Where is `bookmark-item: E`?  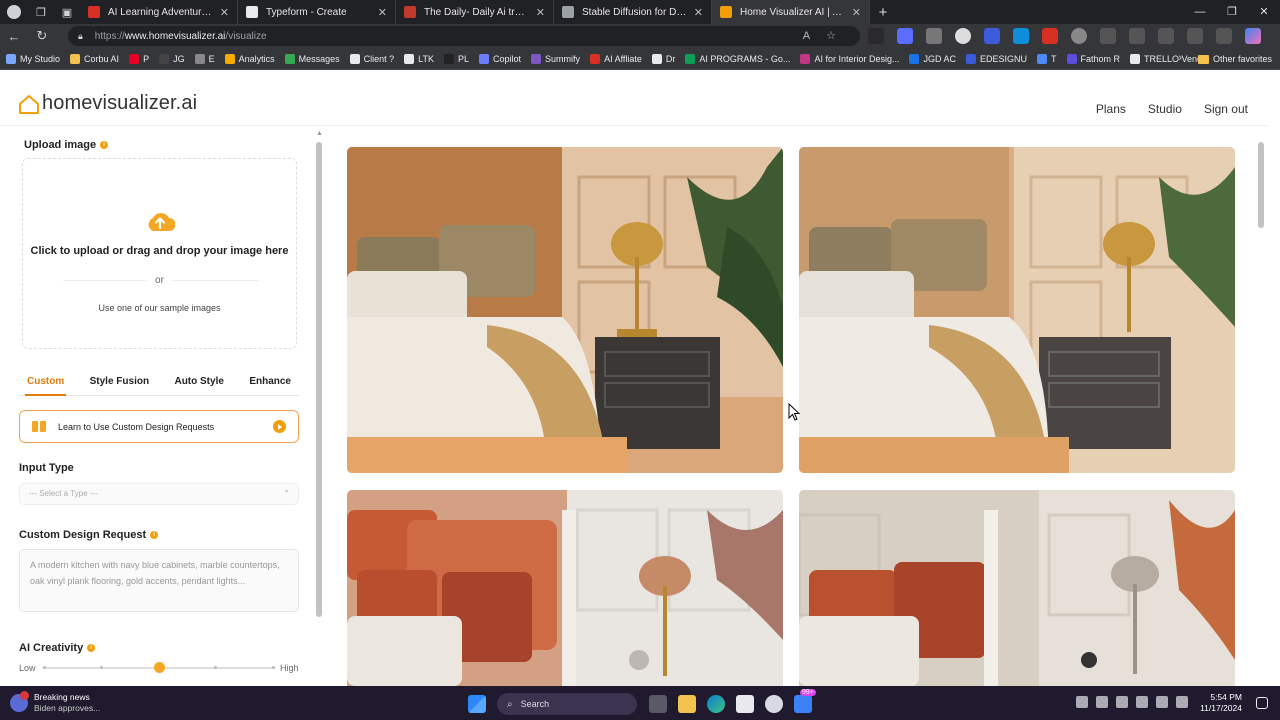 bookmark-item: E is located at coordinates (204, 58).